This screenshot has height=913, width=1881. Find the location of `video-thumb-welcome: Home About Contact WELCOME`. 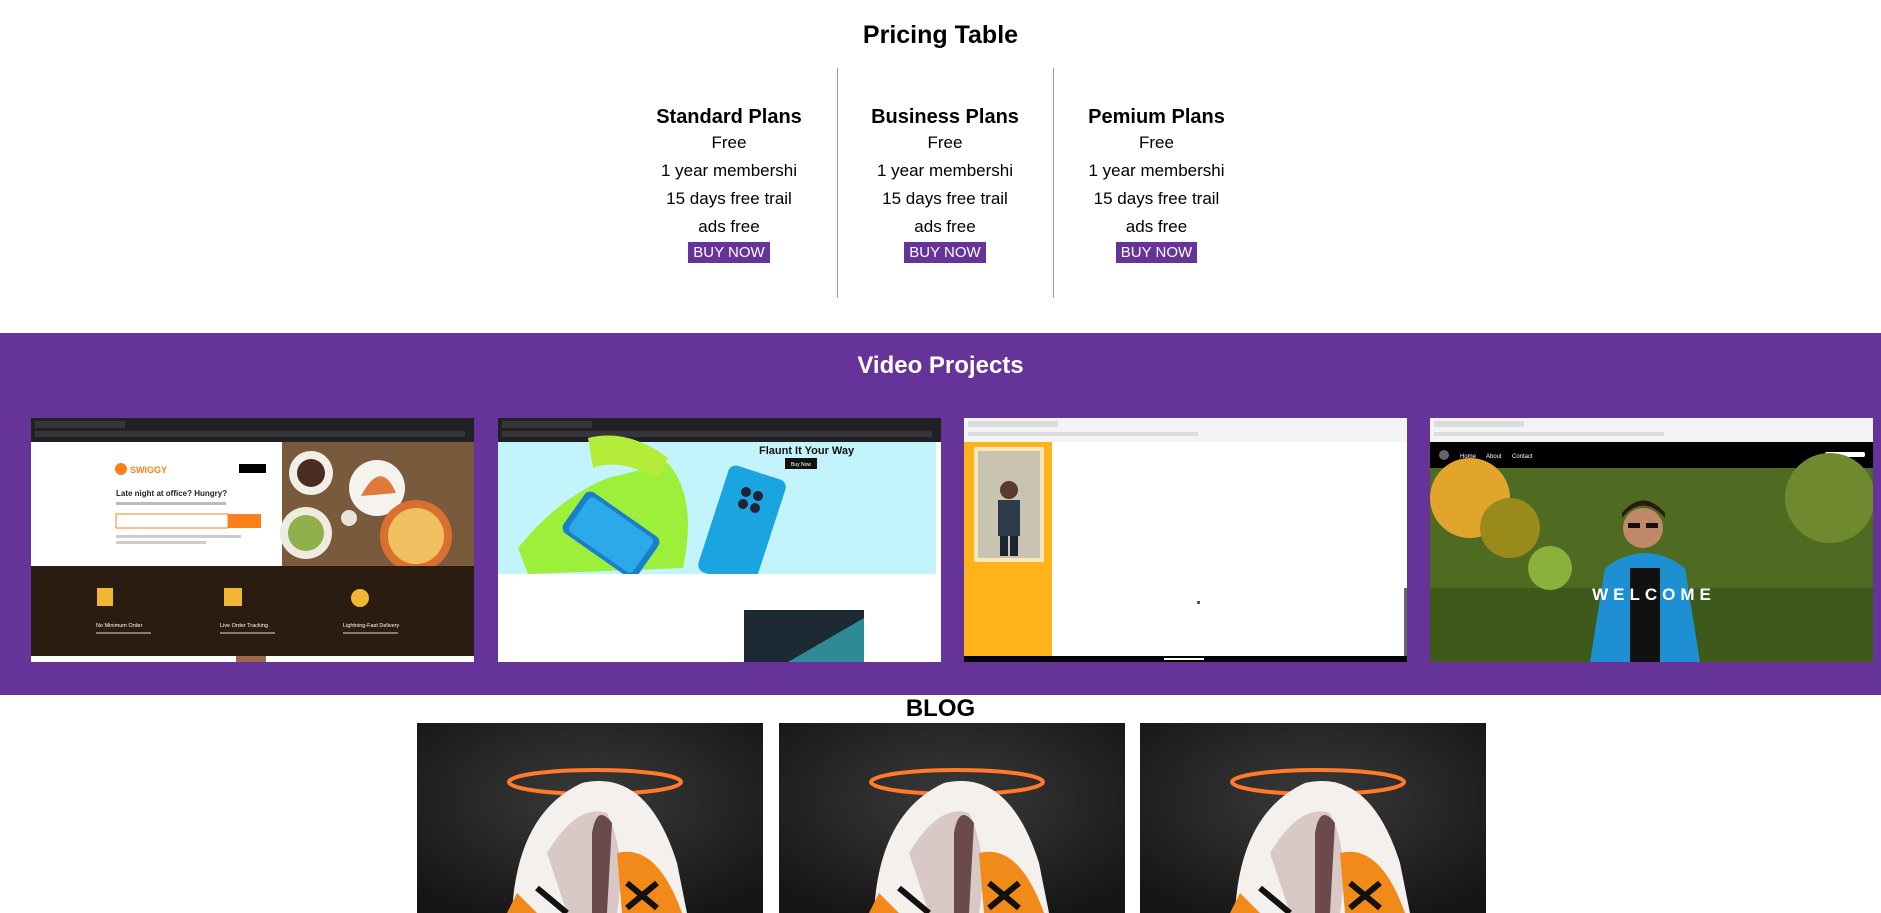

video-thumb-welcome: Home About Contact WELCOME is located at coordinates (1651, 540).